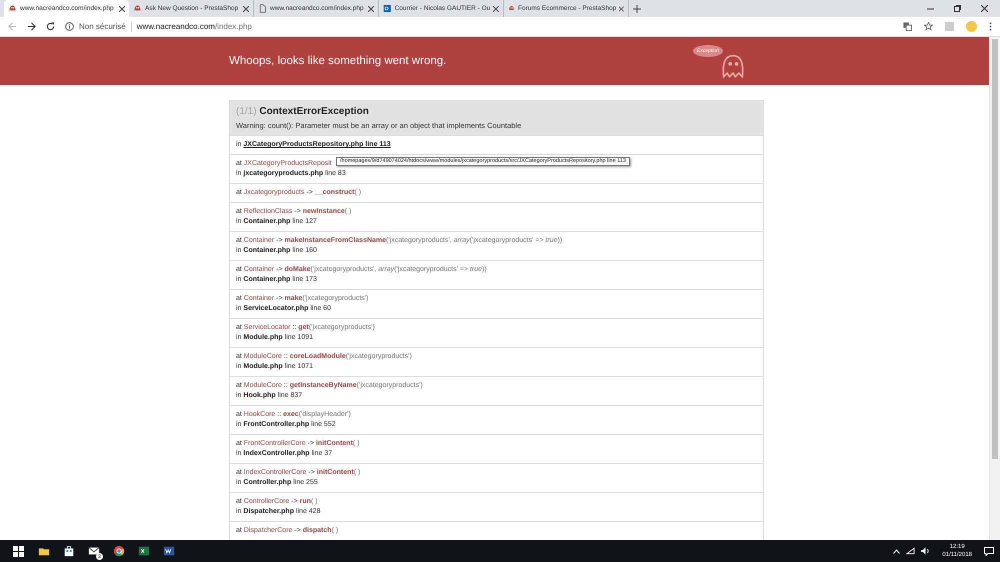  Describe the element at coordinates (994, 288) in the screenshot. I see `scrollbar` at that location.